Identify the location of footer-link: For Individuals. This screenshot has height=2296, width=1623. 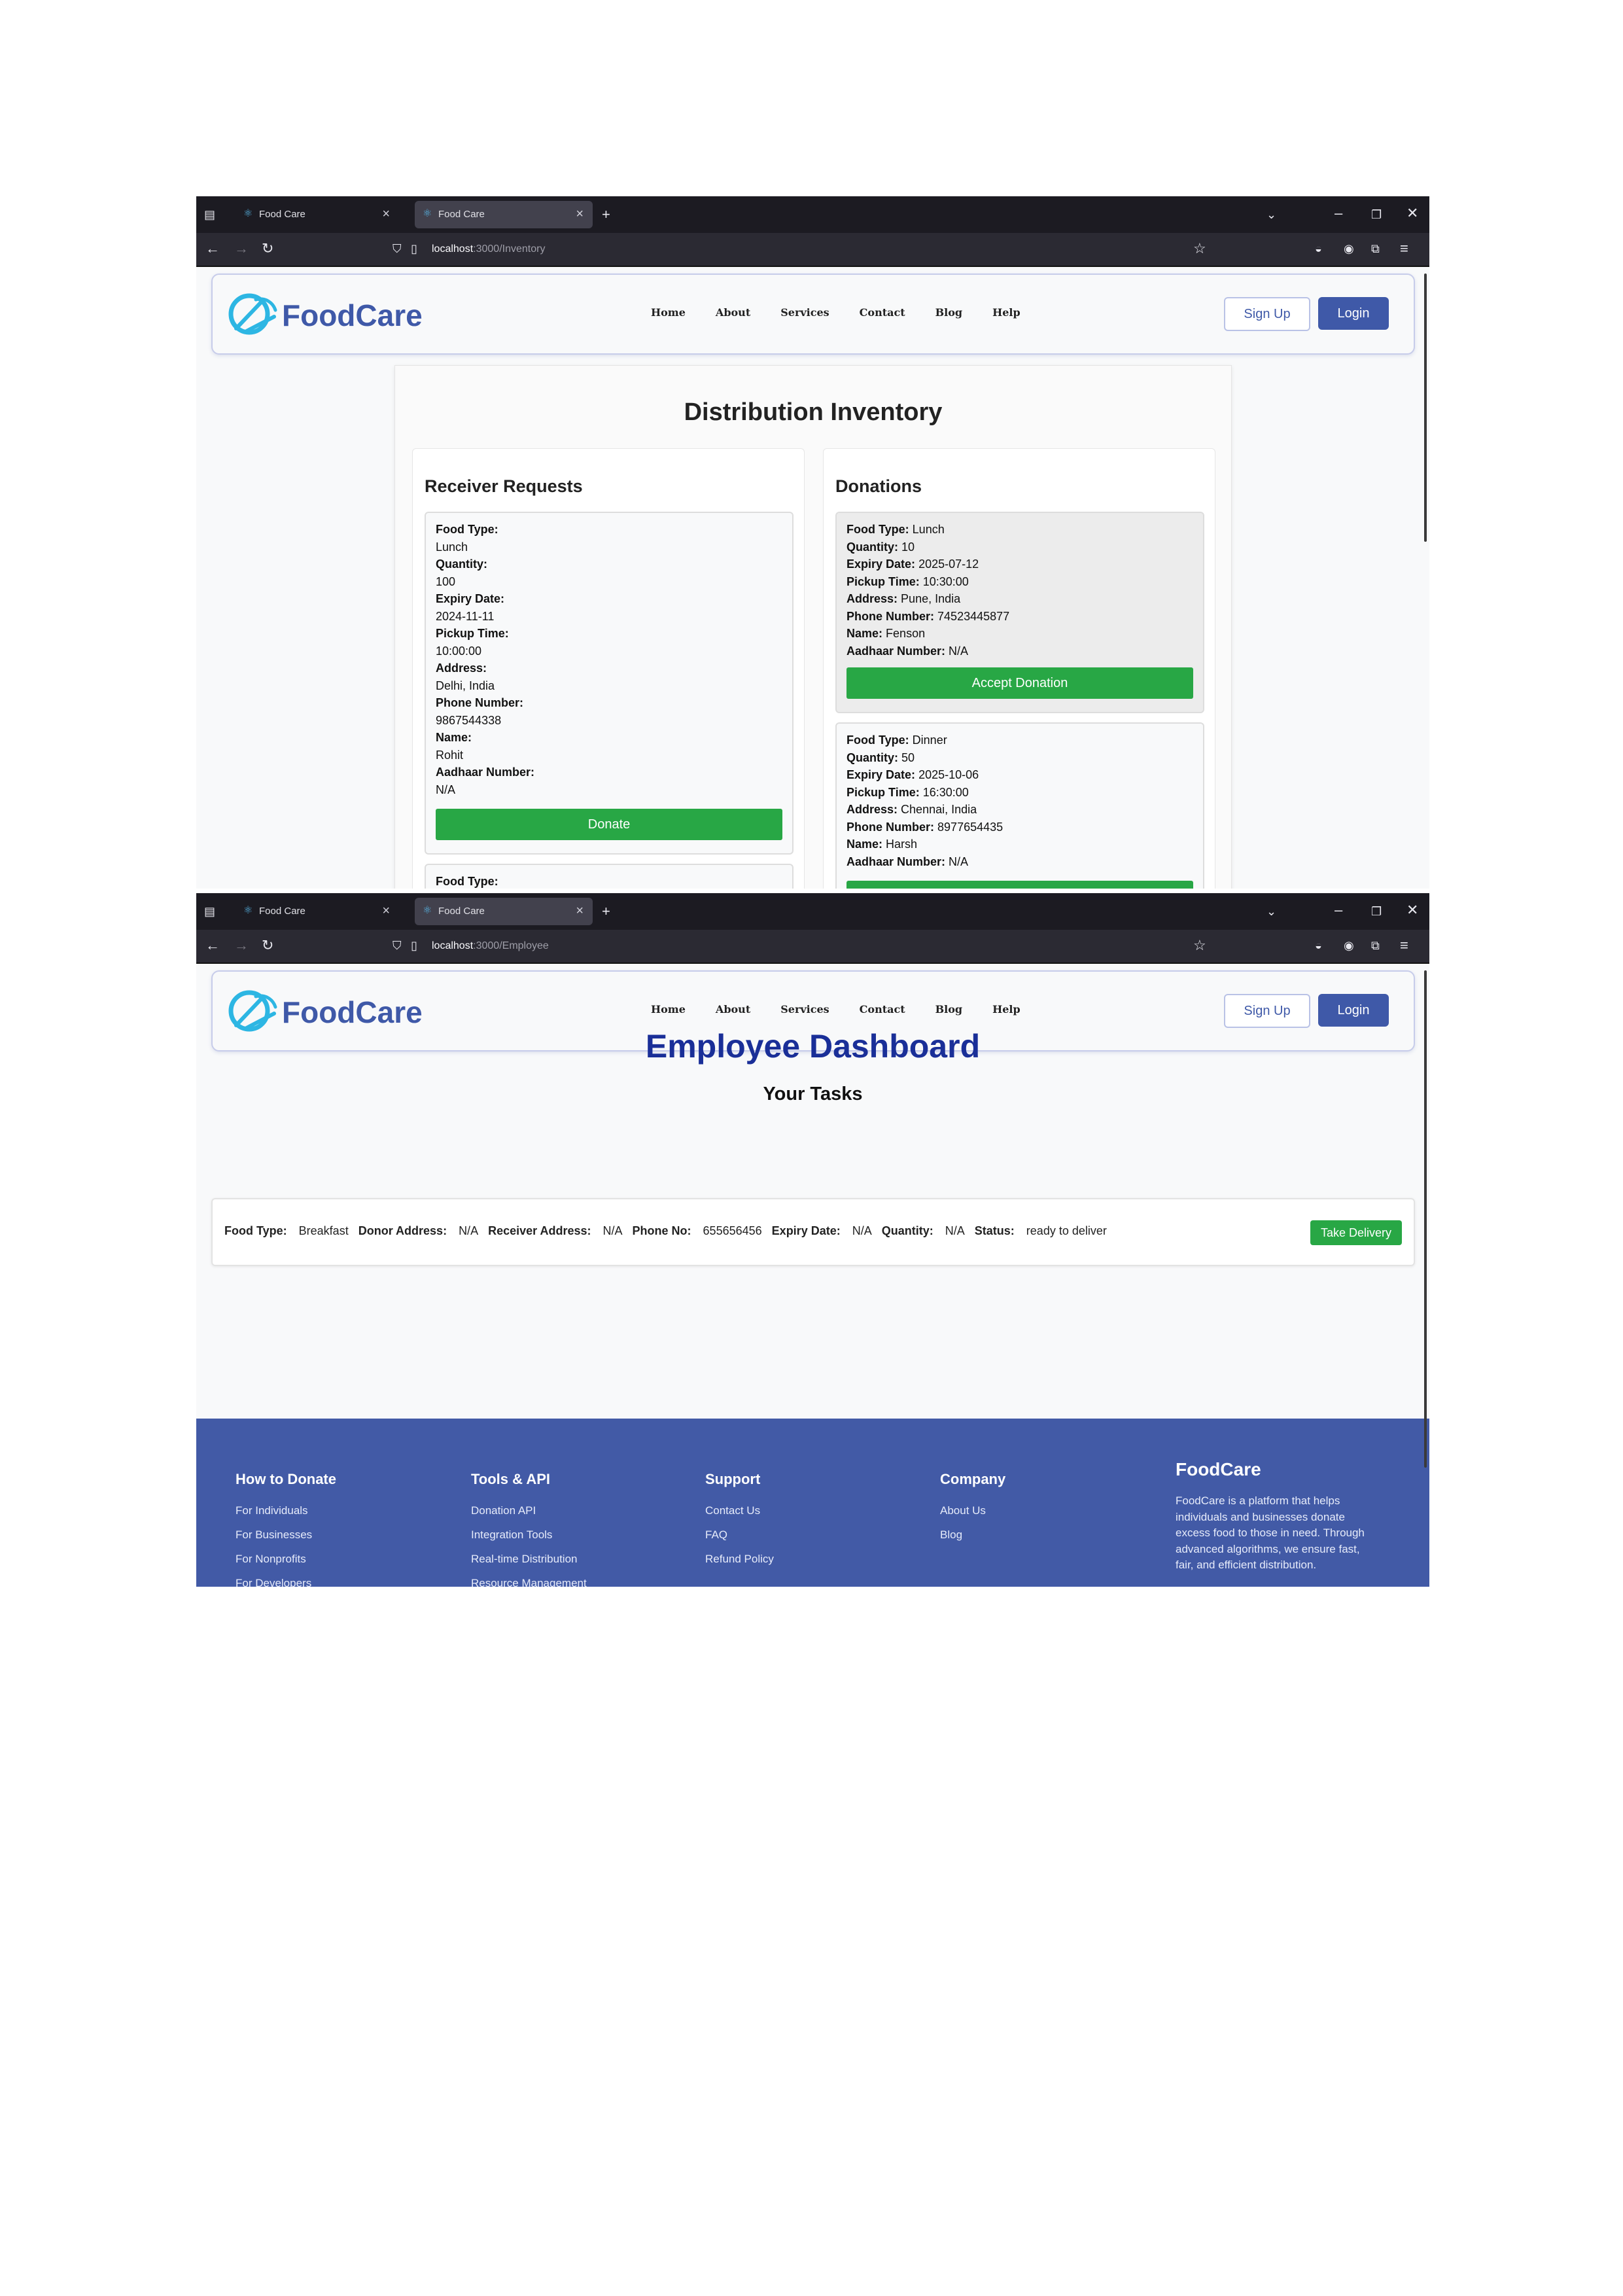
(286, 1510).